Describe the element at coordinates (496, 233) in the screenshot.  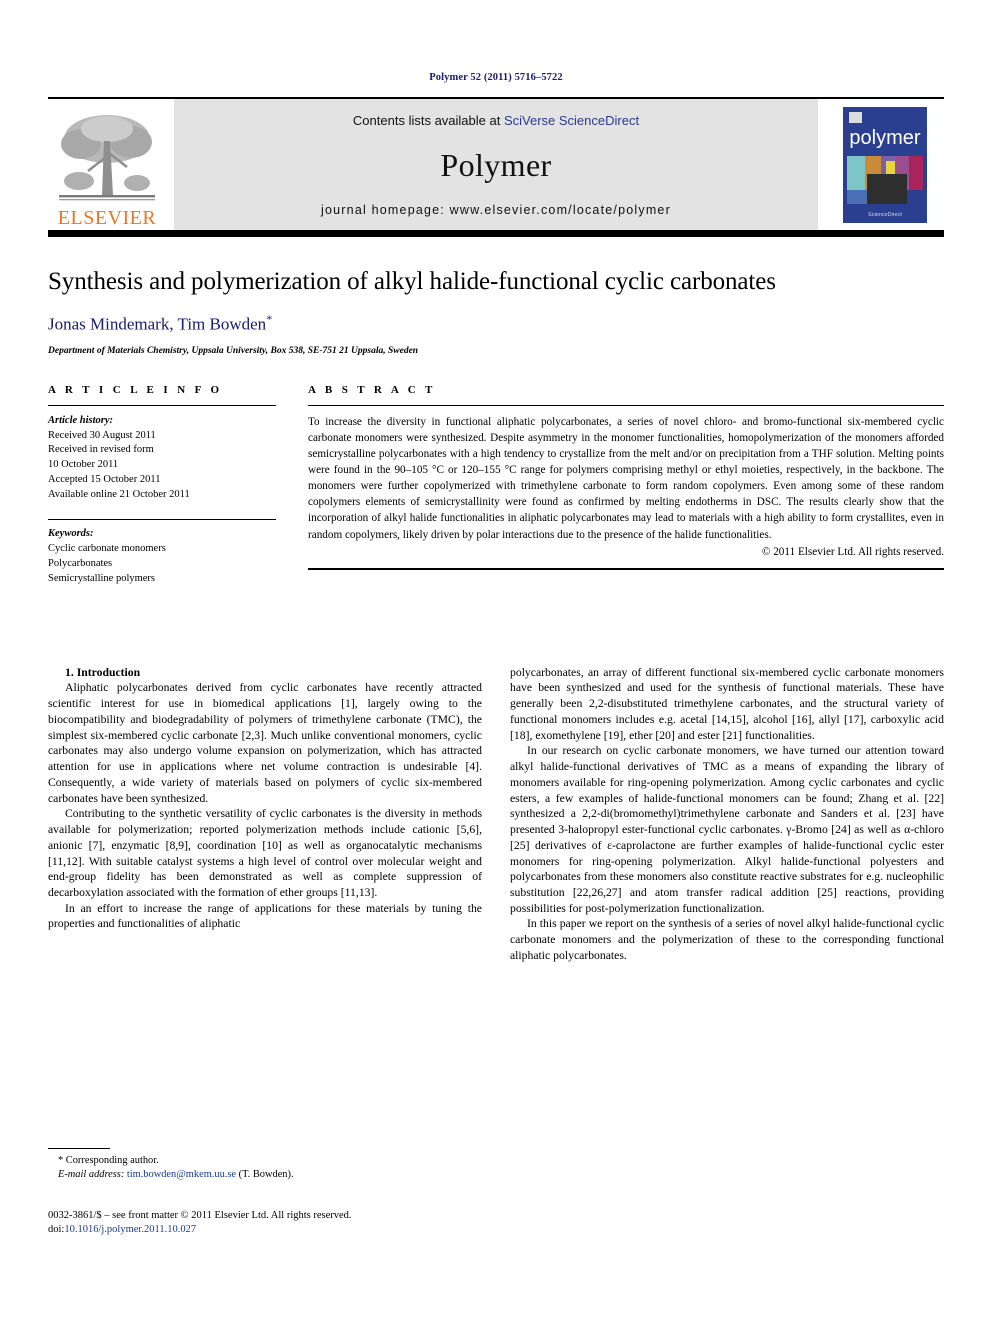
I see `masthead-bottom-rule` at that location.